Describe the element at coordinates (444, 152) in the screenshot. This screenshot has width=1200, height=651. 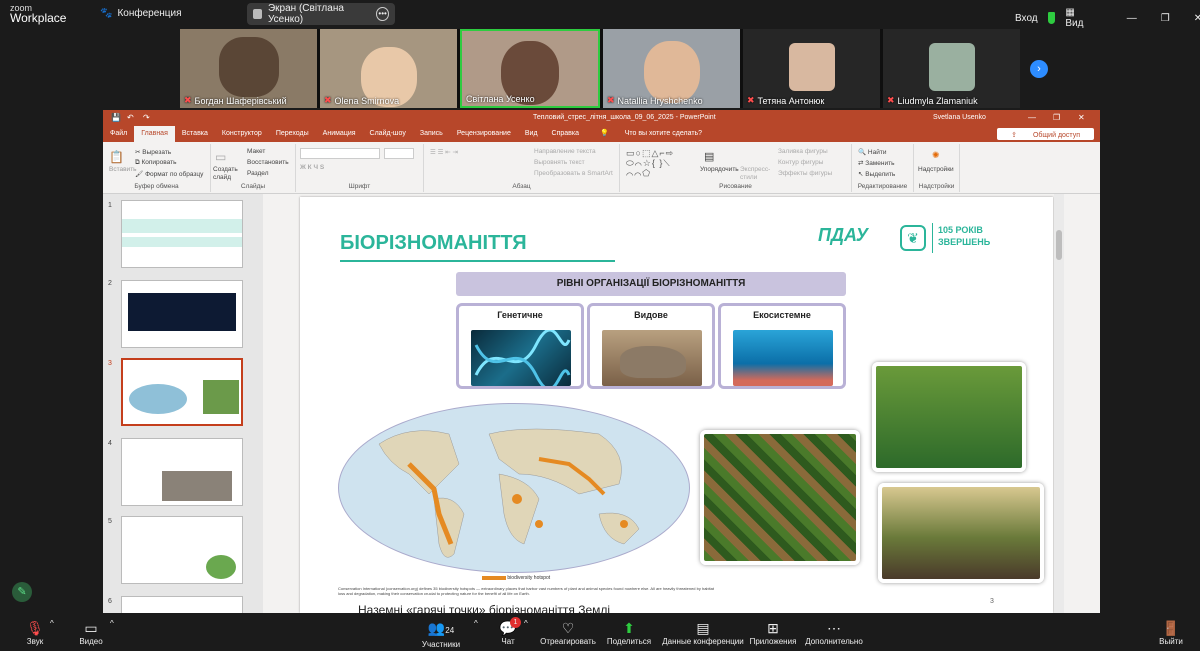
I see `list-icon: ☰ ☰ ⇤ ⇥` at that location.